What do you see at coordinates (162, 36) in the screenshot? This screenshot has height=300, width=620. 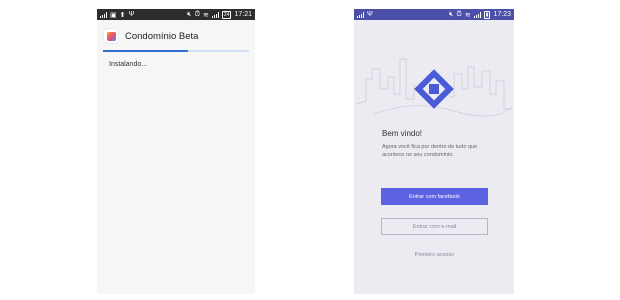 I see `app-title: Condomínio Beta` at bounding box center [162, 36].